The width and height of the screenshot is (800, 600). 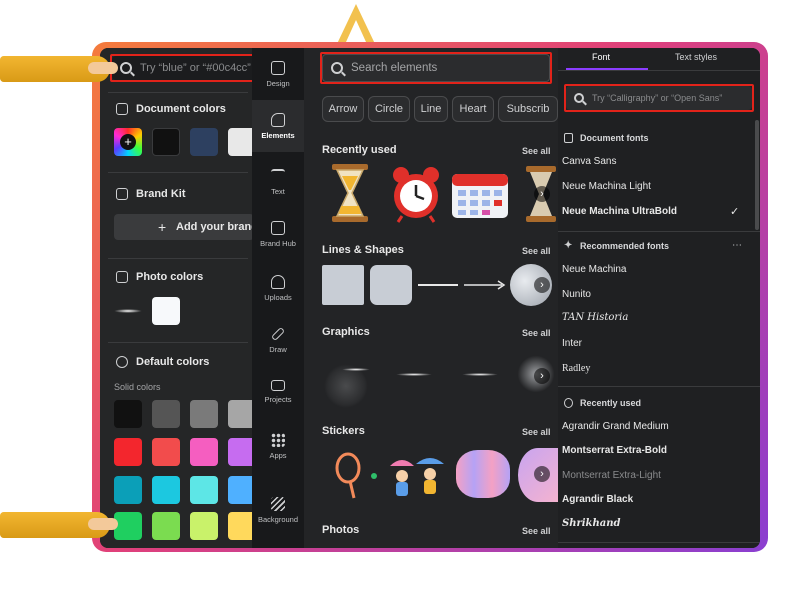 What do you see at coordinates (170, 277) in the screenshot?
I see `photo-colors-title: Photo colors` at bounding box center [170, 277].